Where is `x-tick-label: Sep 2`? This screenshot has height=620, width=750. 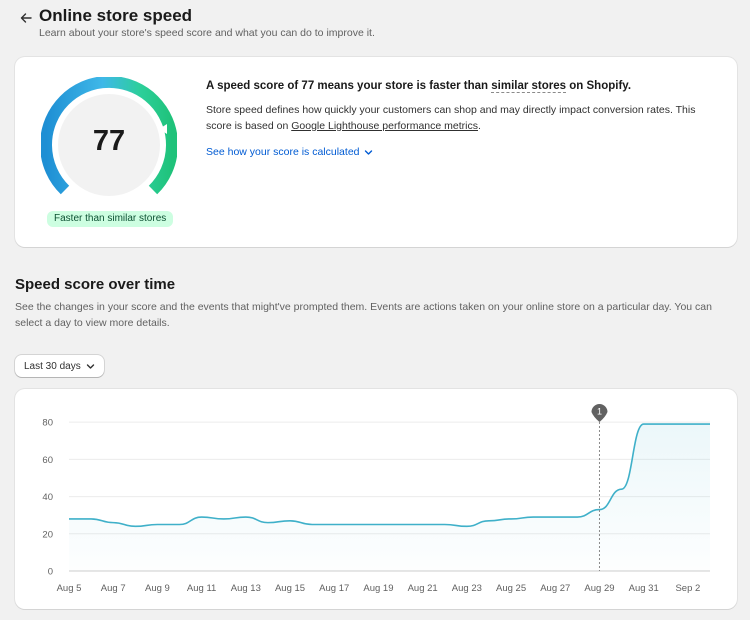
x-tick-label: Sep 2 is located at coordinates (687, 588).